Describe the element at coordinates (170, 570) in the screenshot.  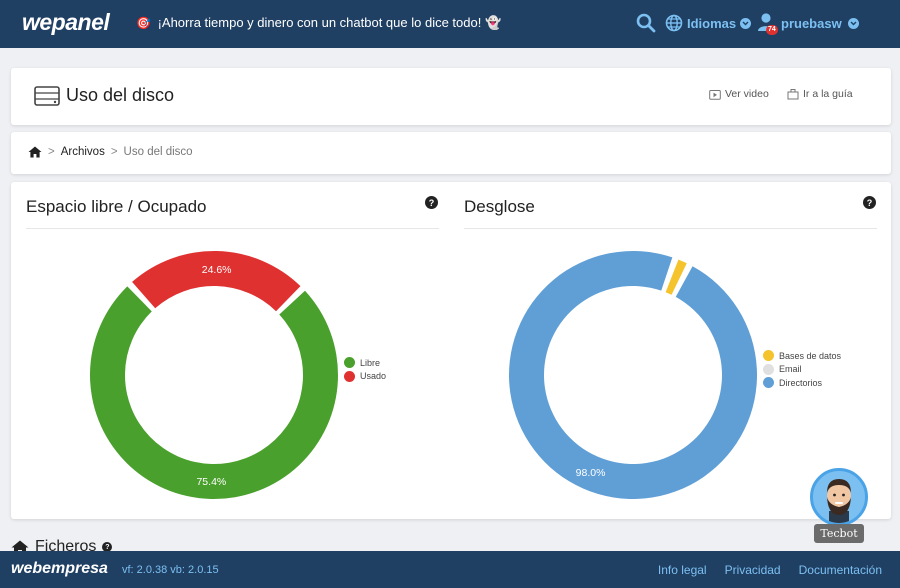
I see `version-info: vf: 2.0.38 vb: 2.0.15` at that location.